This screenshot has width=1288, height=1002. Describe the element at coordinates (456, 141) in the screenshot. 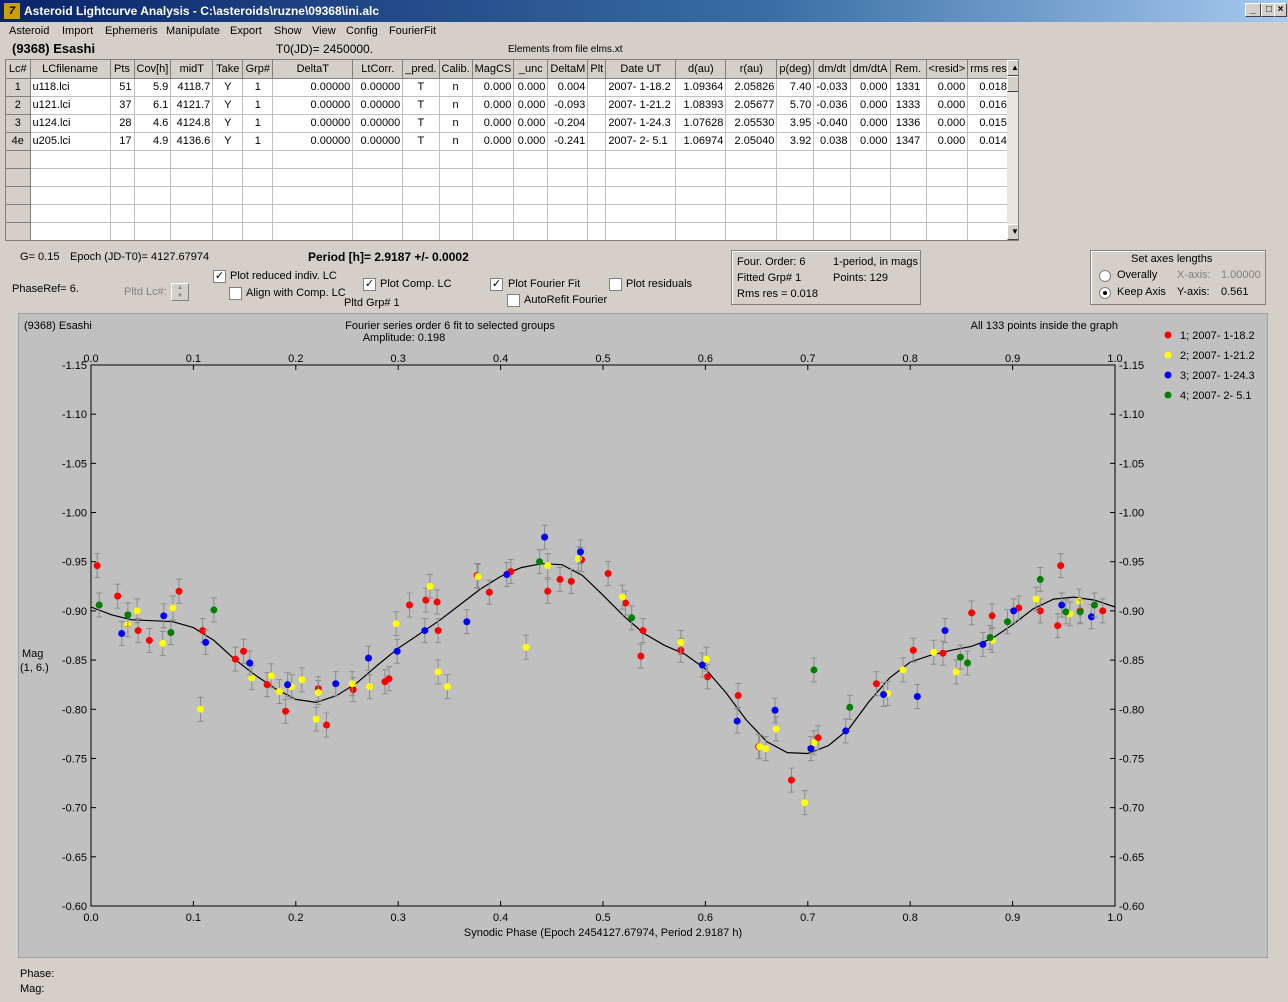

I see `table-cell: n` at that location.